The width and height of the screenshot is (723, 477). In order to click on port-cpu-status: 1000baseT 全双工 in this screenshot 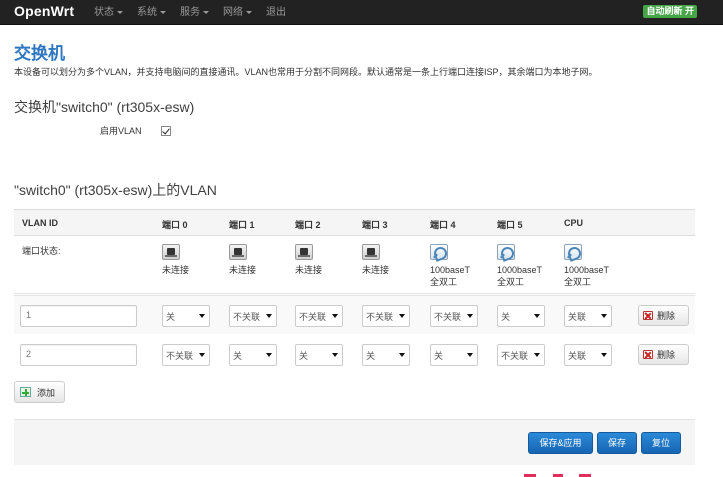, I will do `click(586, 266)`.